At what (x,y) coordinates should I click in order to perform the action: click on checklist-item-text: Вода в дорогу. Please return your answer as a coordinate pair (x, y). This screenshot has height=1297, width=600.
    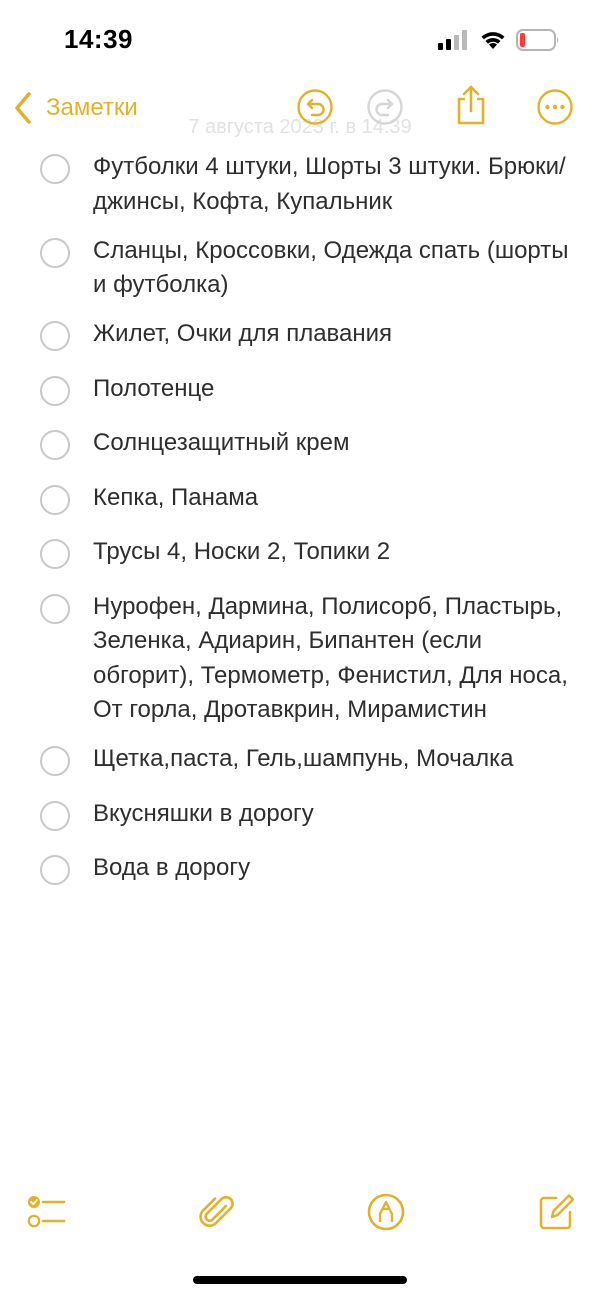
    Looking at the image, I should click on (332, 868).